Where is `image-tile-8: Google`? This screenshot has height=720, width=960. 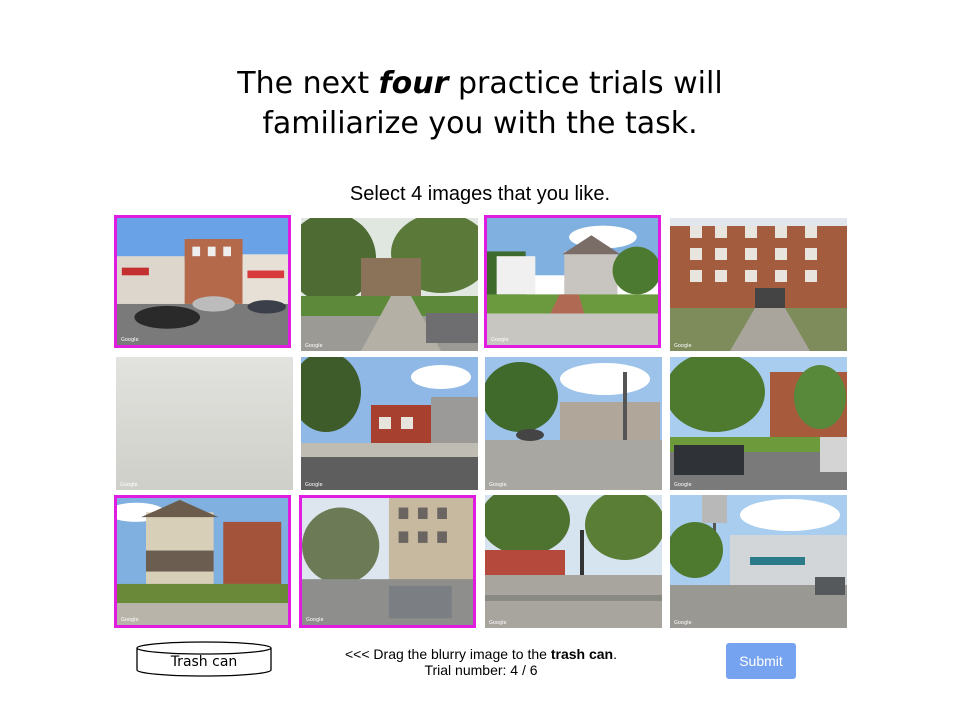 image-tile-8: Google is located at coordinates (758, 423).